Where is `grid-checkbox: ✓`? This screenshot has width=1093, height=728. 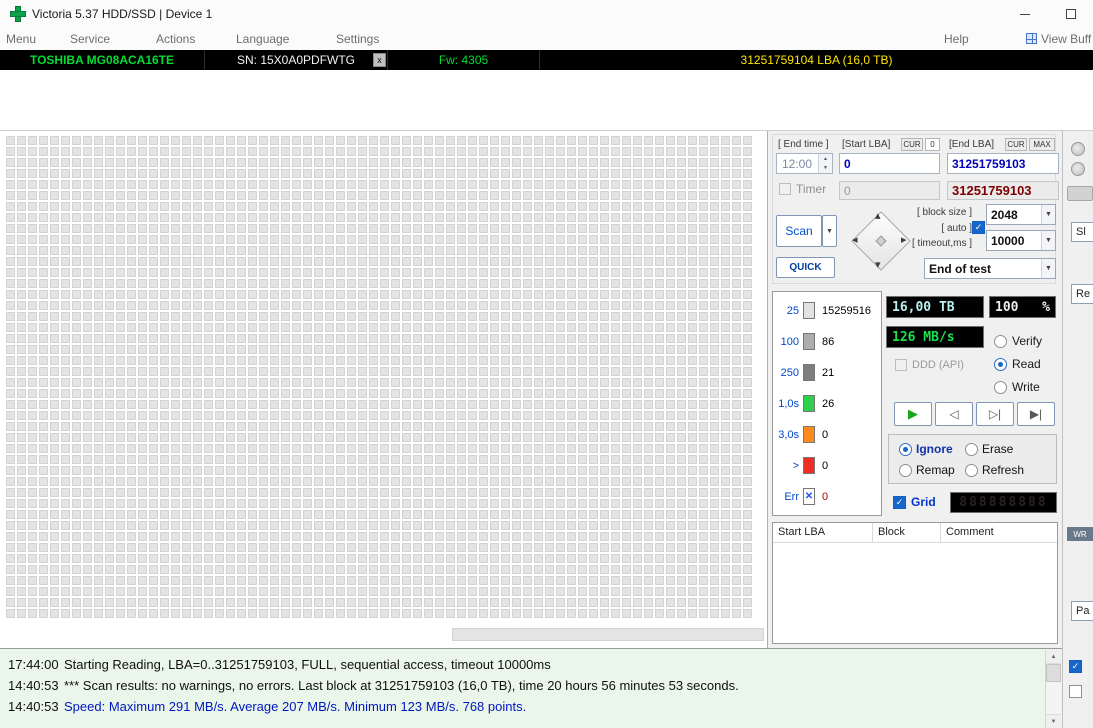 grid-checkbox: ✓ is located at coordinates (899, 502).